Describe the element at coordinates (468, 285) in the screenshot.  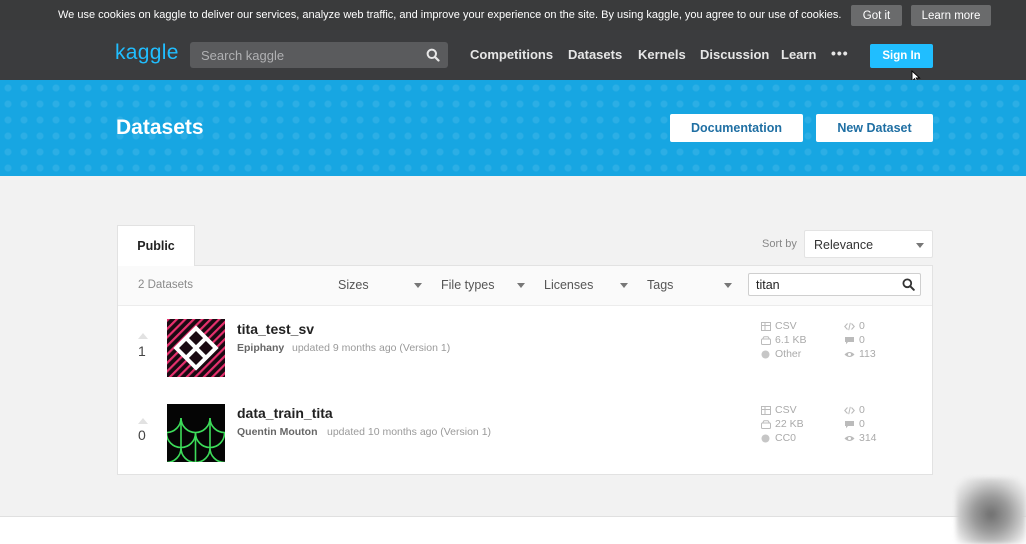
I see `filter-file-types: File types` at that location.